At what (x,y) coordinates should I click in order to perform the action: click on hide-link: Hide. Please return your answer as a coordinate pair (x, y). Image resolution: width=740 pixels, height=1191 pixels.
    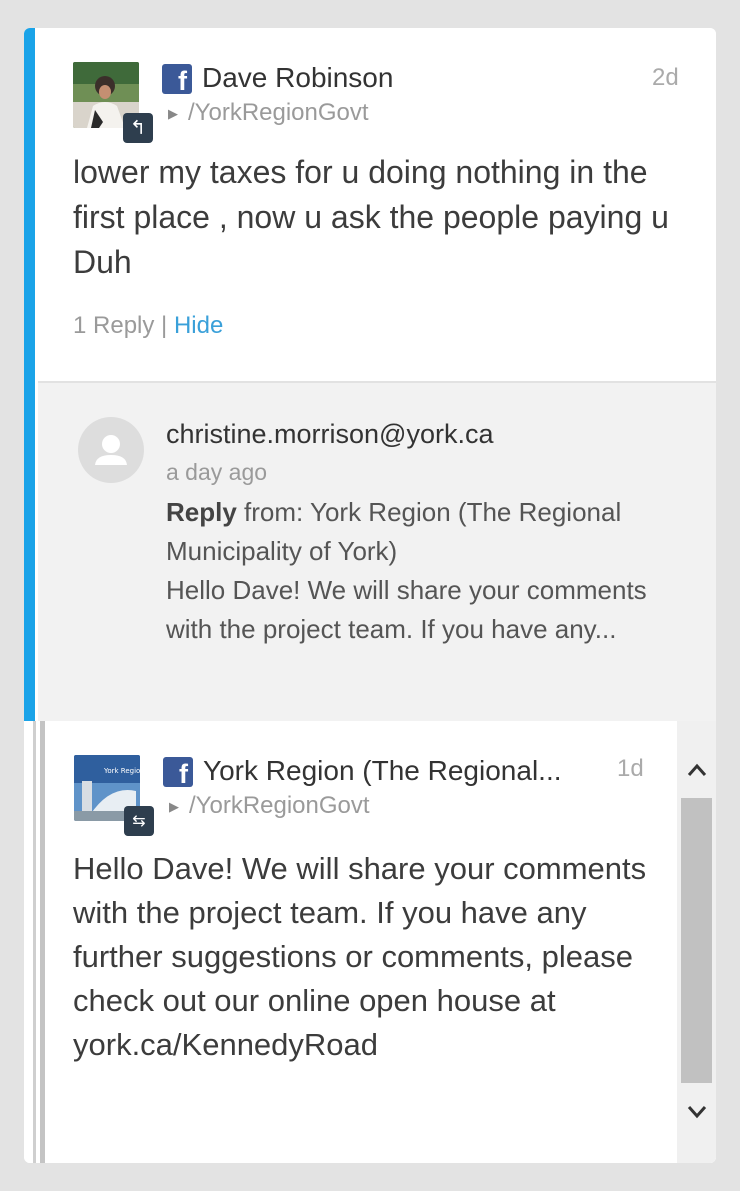
    Looking at the image, I should click on (198, 325).